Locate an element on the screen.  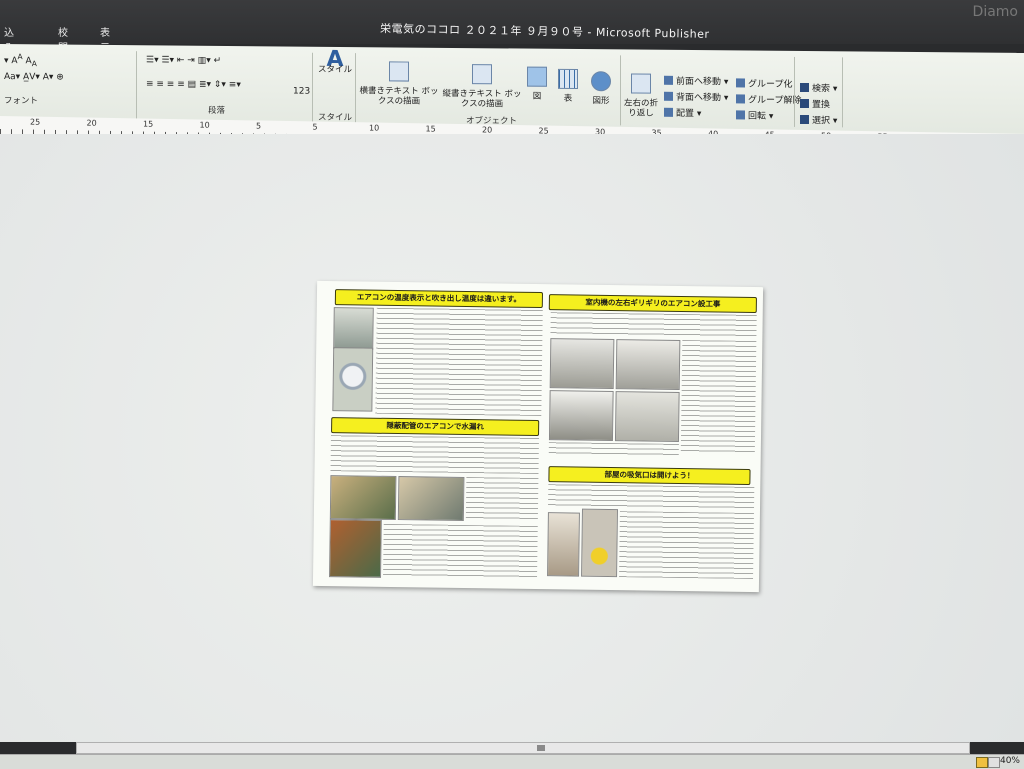
rotate-label: 回転 is located at coordinates (757, 116).